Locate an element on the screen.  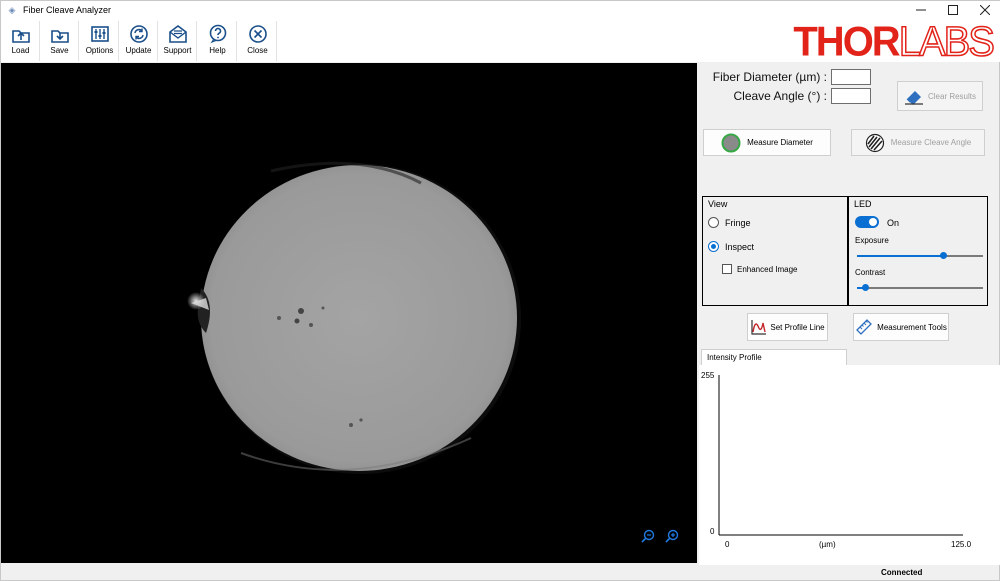
set-profile-line-button: Set Profile Line is located at coordinates (787, 327).